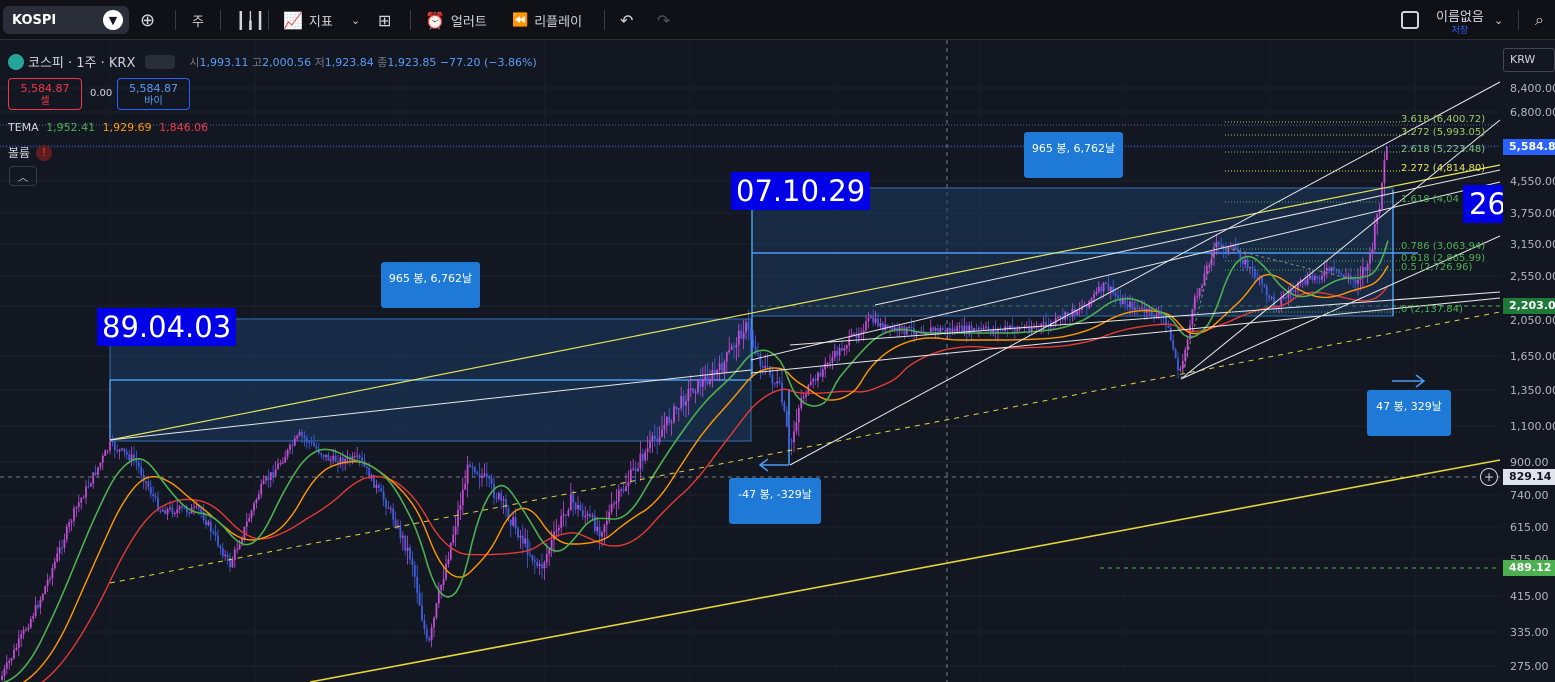  Describe the element at coordinates (626, 20) in the screenshot. I see `undo-button: ↶` at that location.